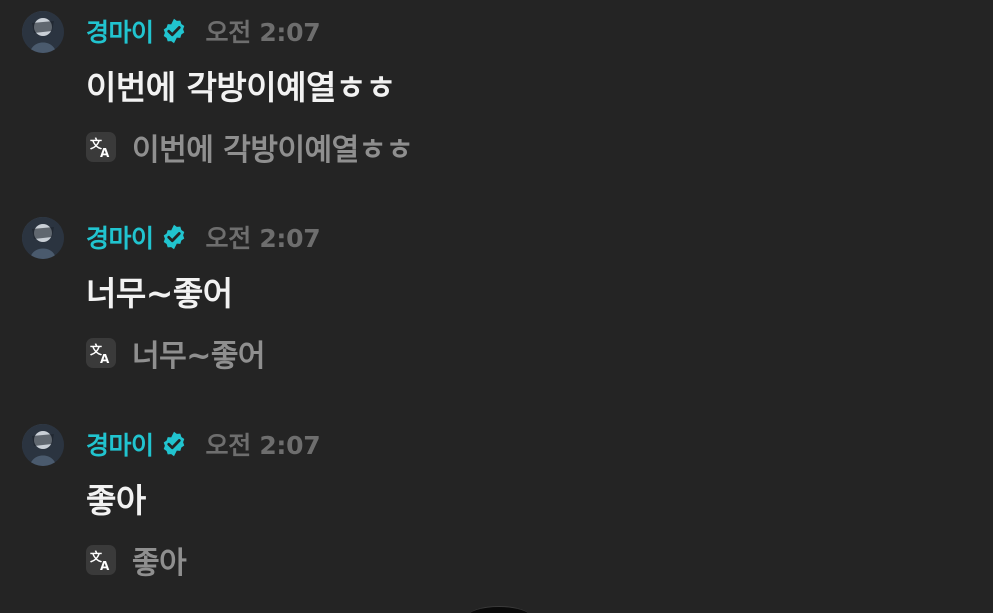  I want to click on scroll-to-bottom-button, so click(499, 609).